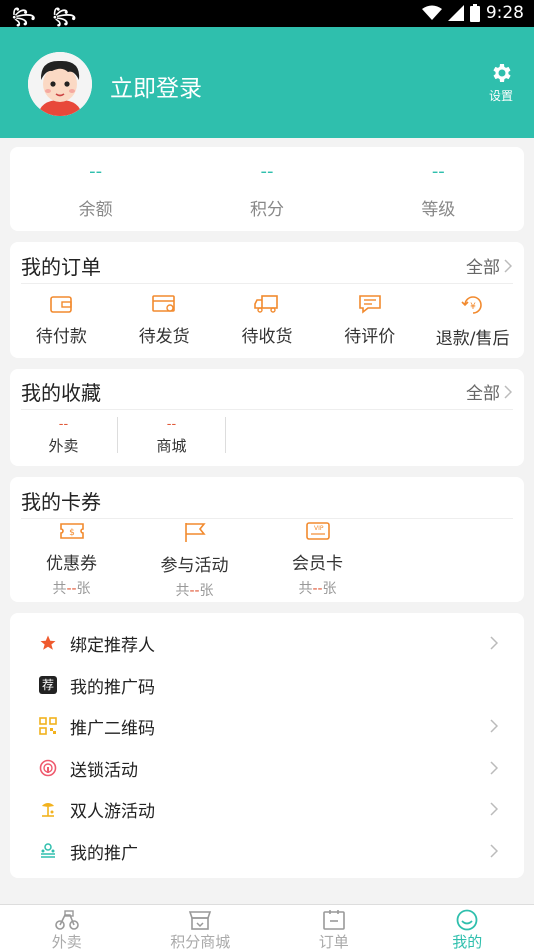 This screenshot has width=534, height=950. I want to click on favorite-takeout: -- 外卖, so click(64, 436).